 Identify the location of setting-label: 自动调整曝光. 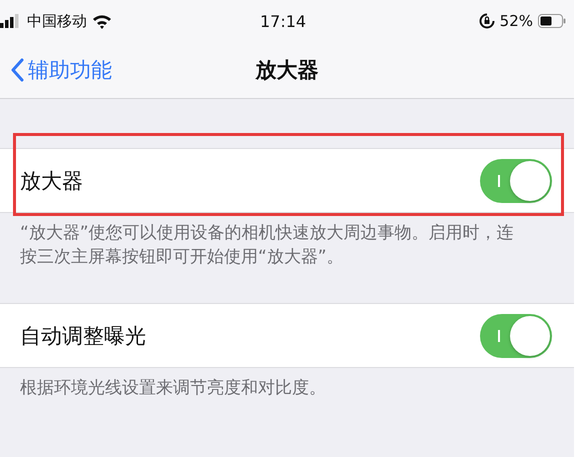
(83, 336).